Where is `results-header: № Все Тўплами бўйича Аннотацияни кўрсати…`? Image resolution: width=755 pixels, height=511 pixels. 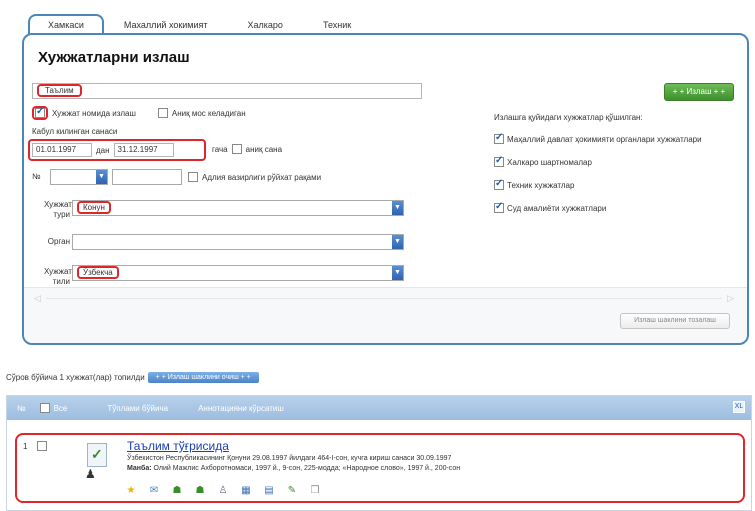 results-header: № Все Тўплами бўйича Аннотацияни кўрсати… is located at coordinates (379, 408).